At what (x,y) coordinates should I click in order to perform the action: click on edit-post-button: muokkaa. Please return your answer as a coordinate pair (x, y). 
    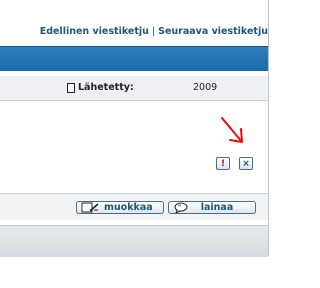
    Looking at the image, I should click on (120, 207).